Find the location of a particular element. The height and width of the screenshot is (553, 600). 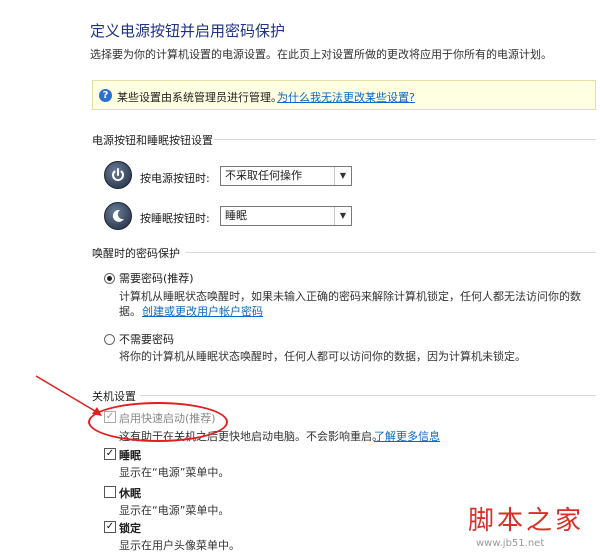

power-button-value: 不采取任何操作 is located at coordinates (263, 175).